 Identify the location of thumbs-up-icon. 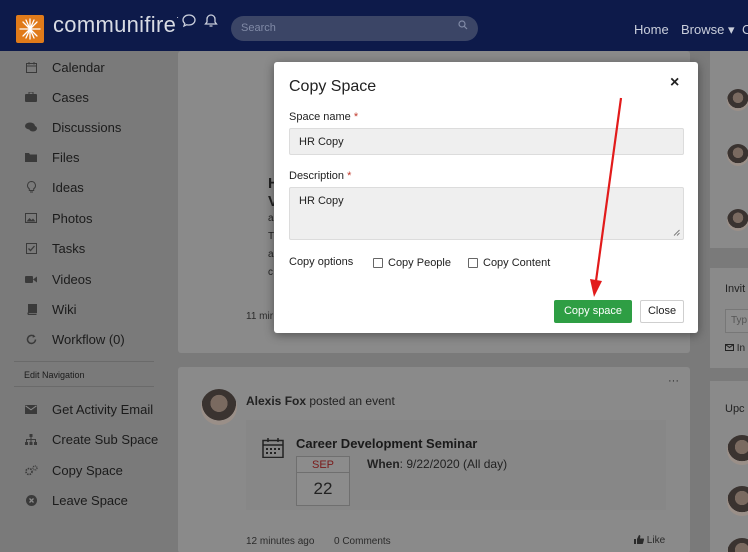
(639, 539).